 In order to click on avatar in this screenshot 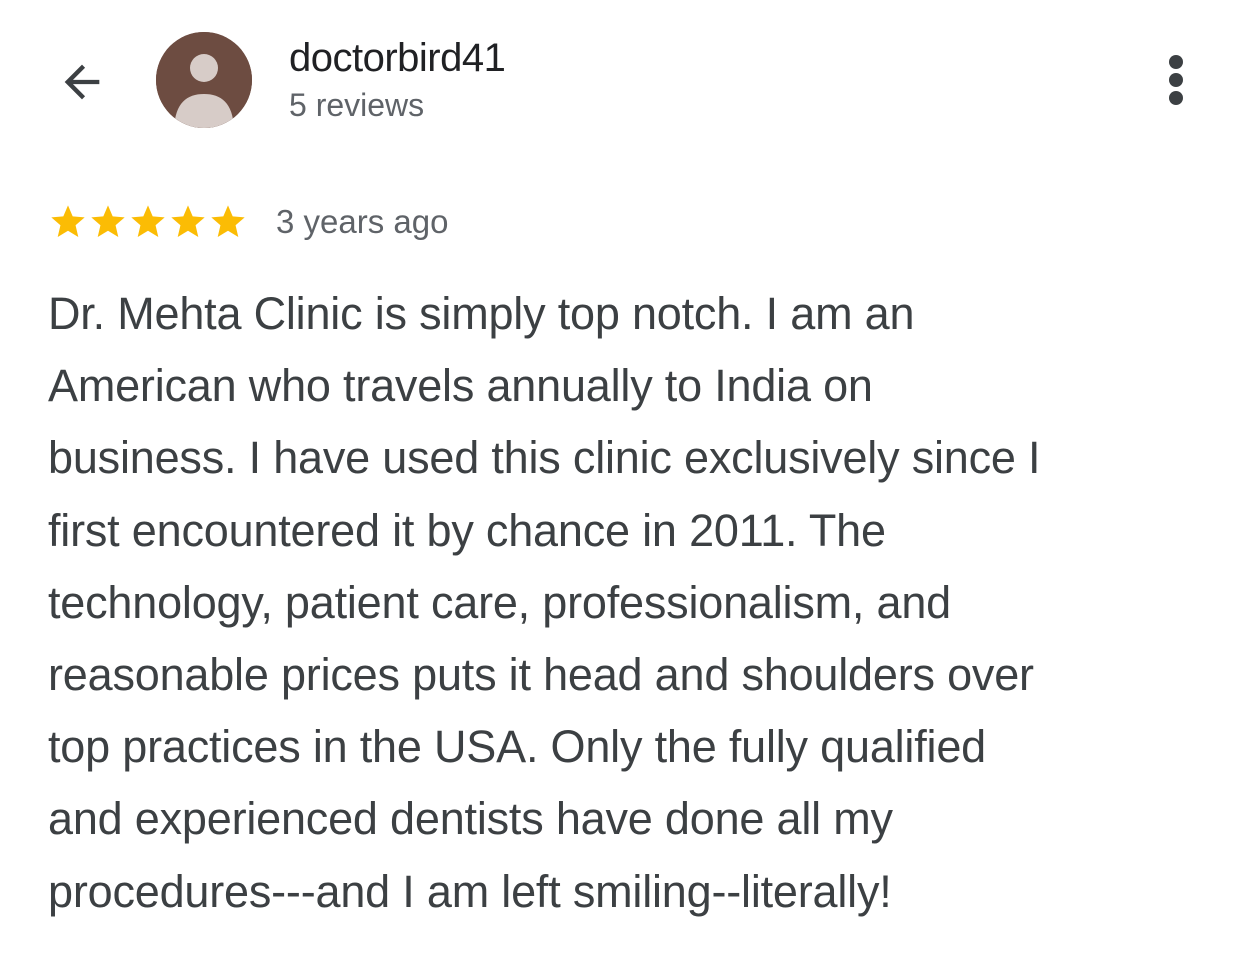, I will do `click(204, 80)`.